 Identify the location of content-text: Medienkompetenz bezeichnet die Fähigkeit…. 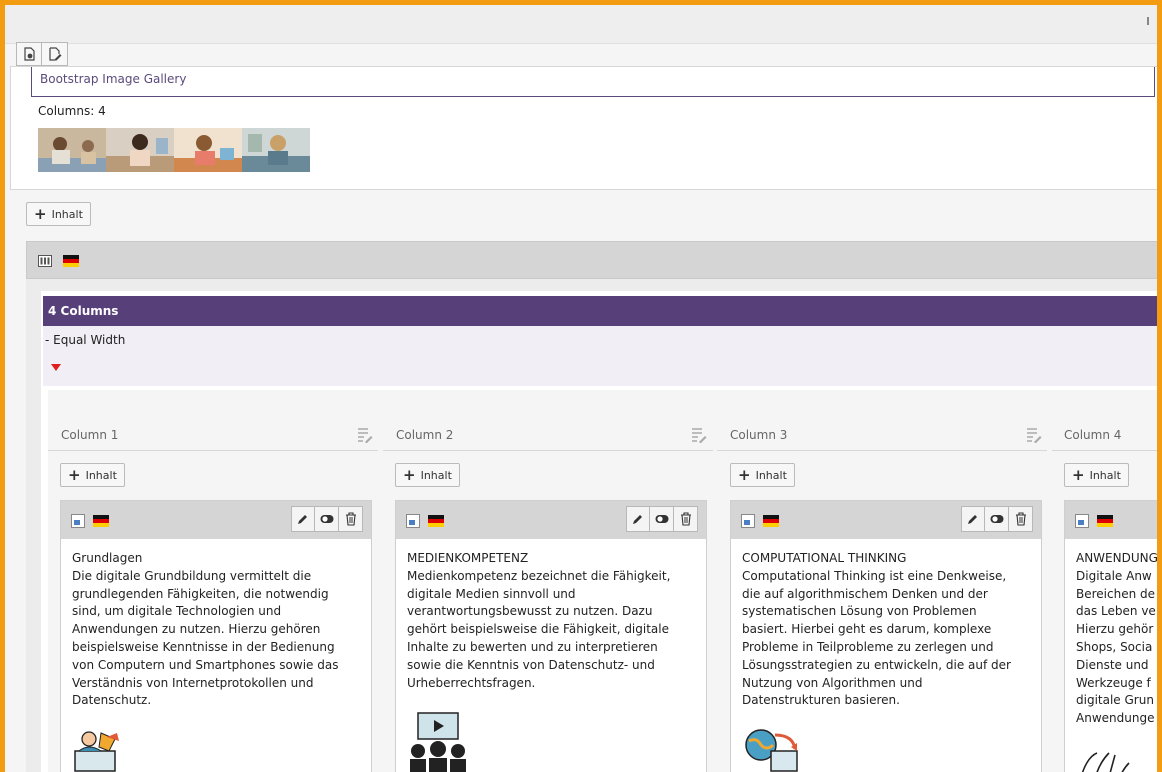
(539, 629).